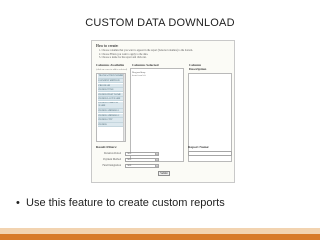 This screenshot has width=320, height=240. What do you see at coordinates (112, 159) in the screenshot?
I see `filter-label: Payment Method` at bounding box center [112, 159].